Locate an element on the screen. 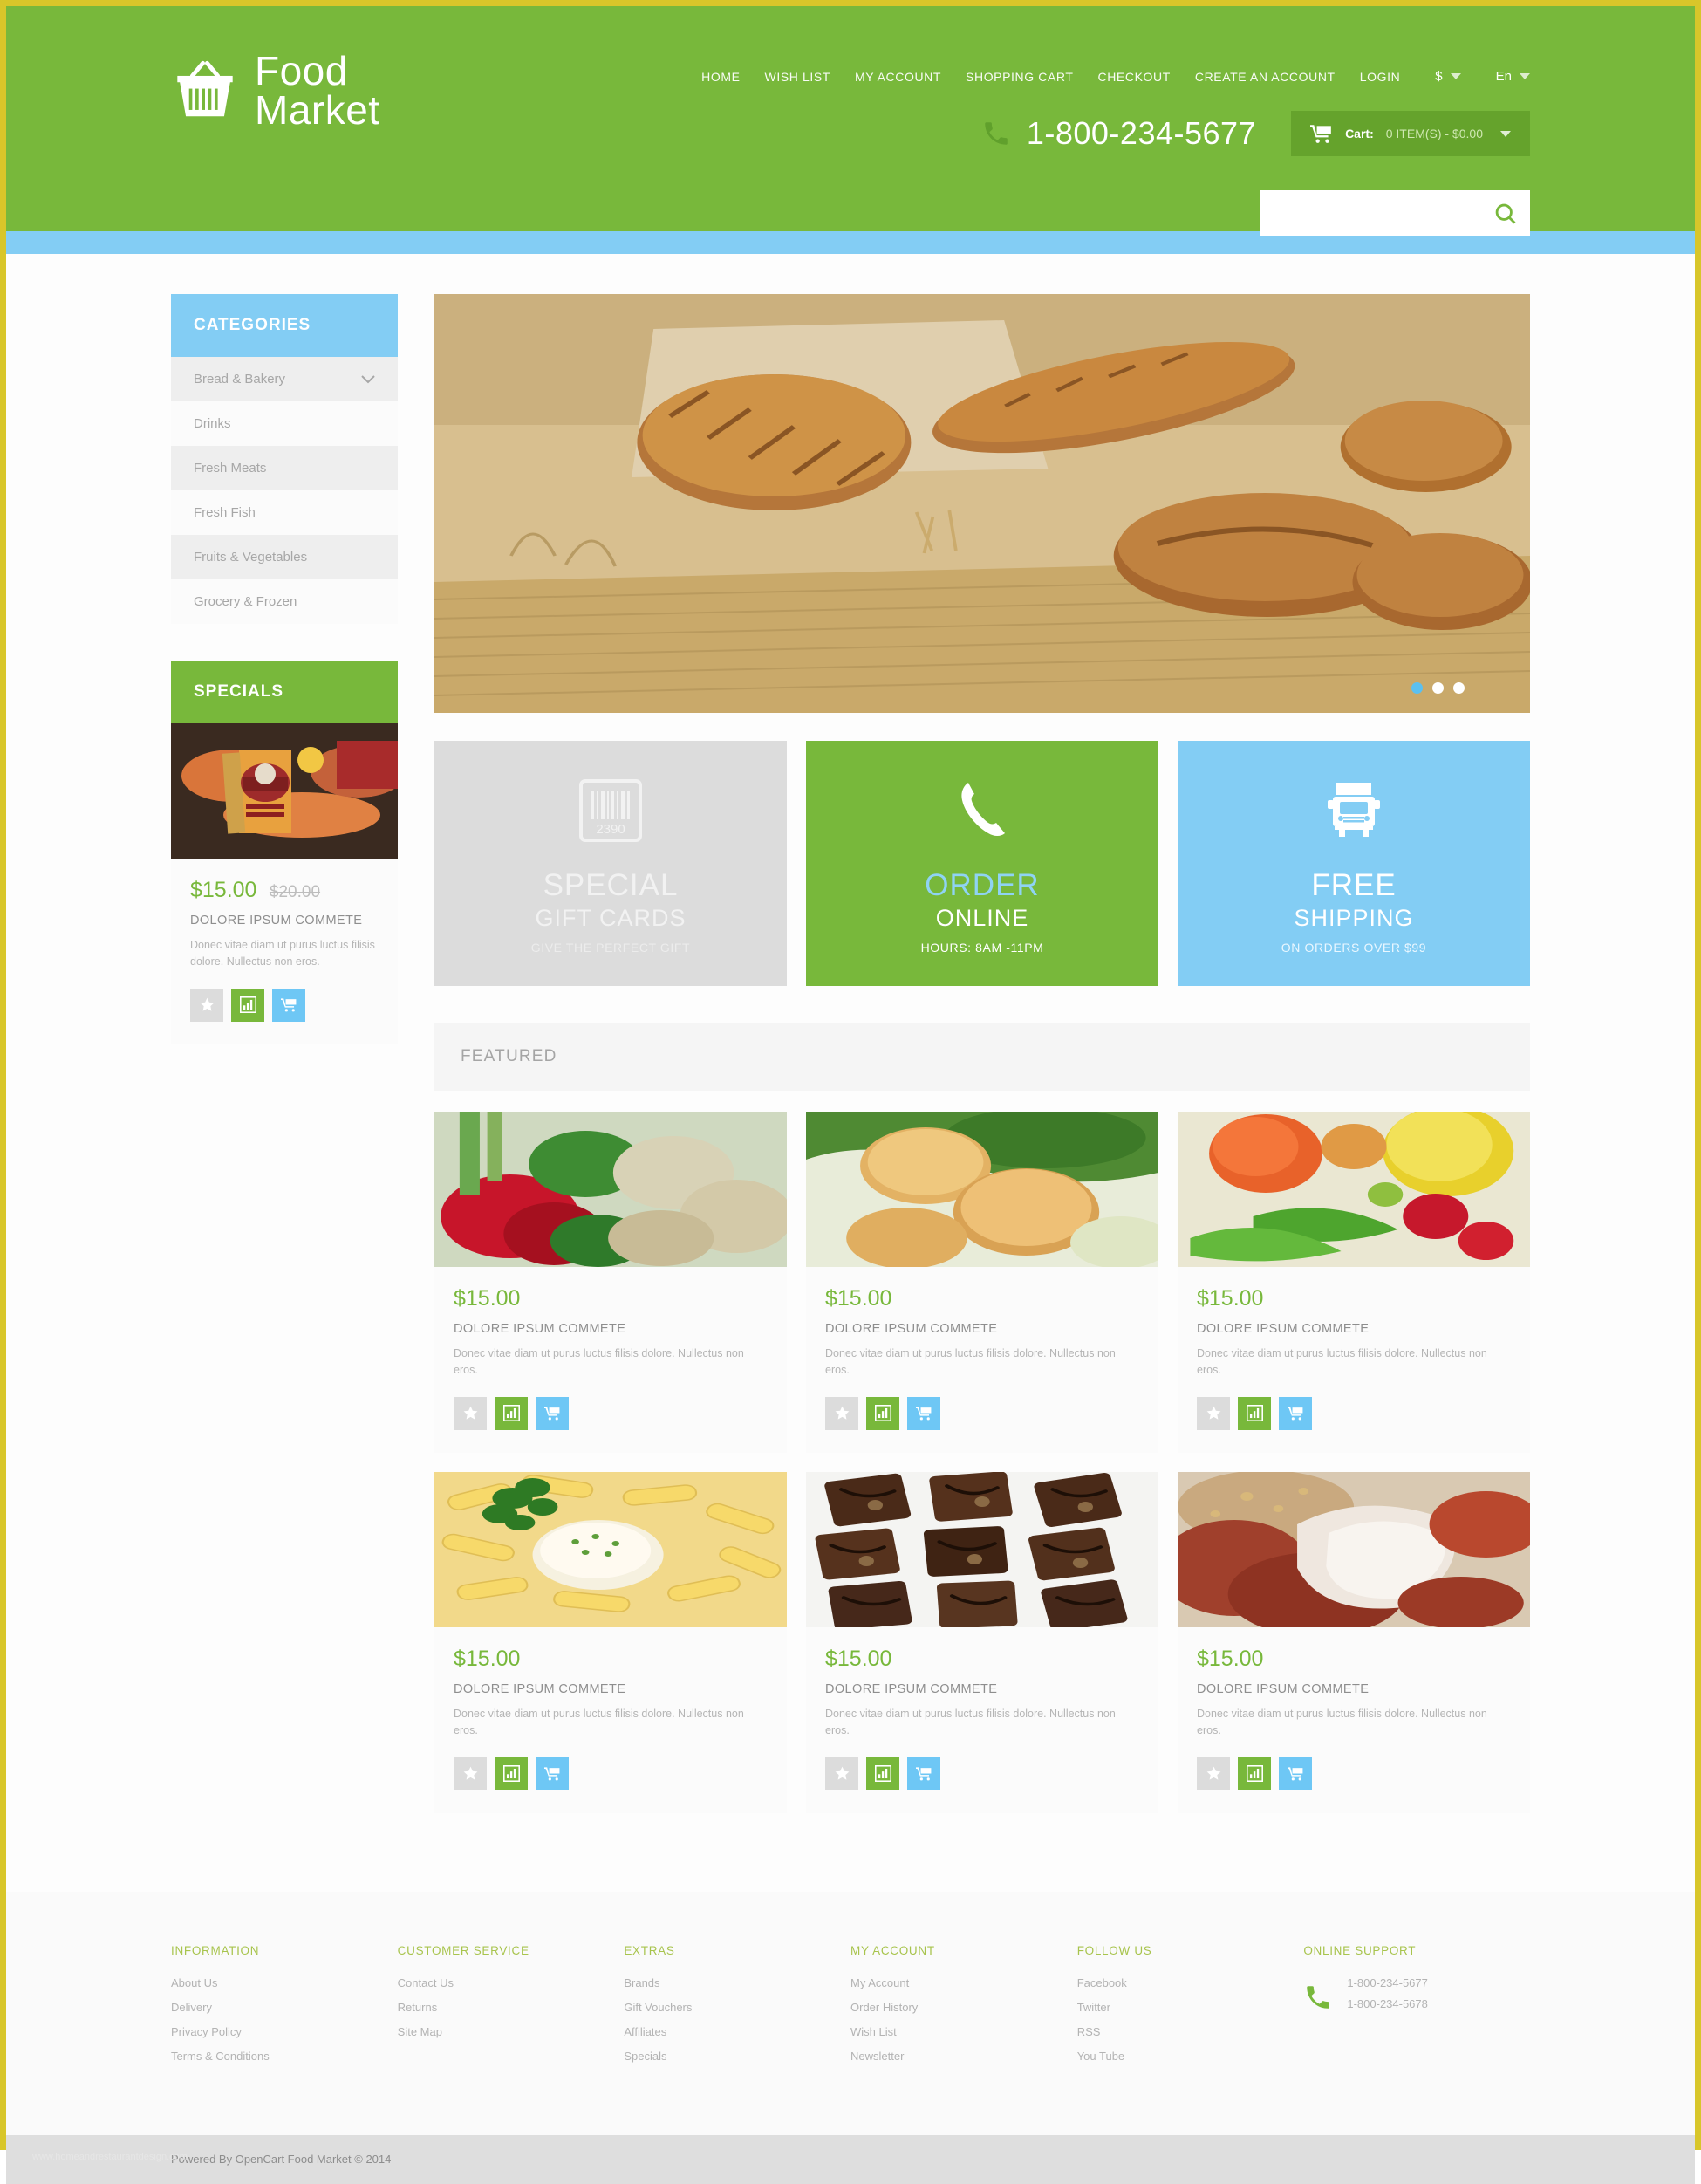 This screenshot has width=1701, height=2184. footer-link-twitter: Twitter is located at coordinates (1190, 2007).